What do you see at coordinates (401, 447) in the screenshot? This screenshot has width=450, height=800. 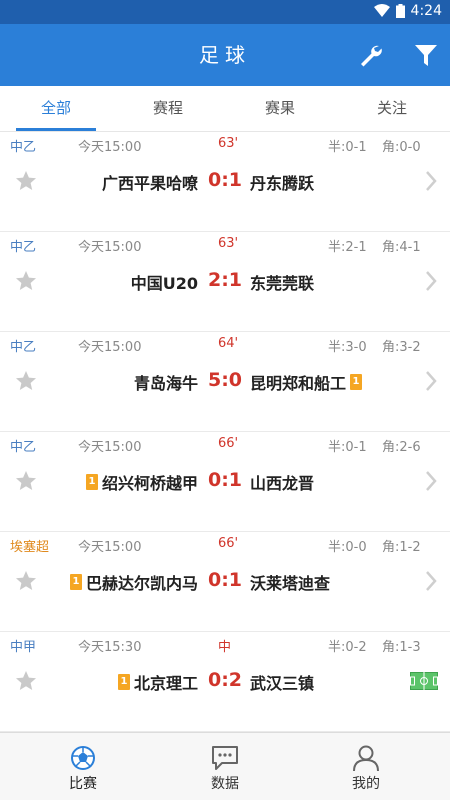 I see `corner-count: 角:2-6` at bounding box center [401, 447].